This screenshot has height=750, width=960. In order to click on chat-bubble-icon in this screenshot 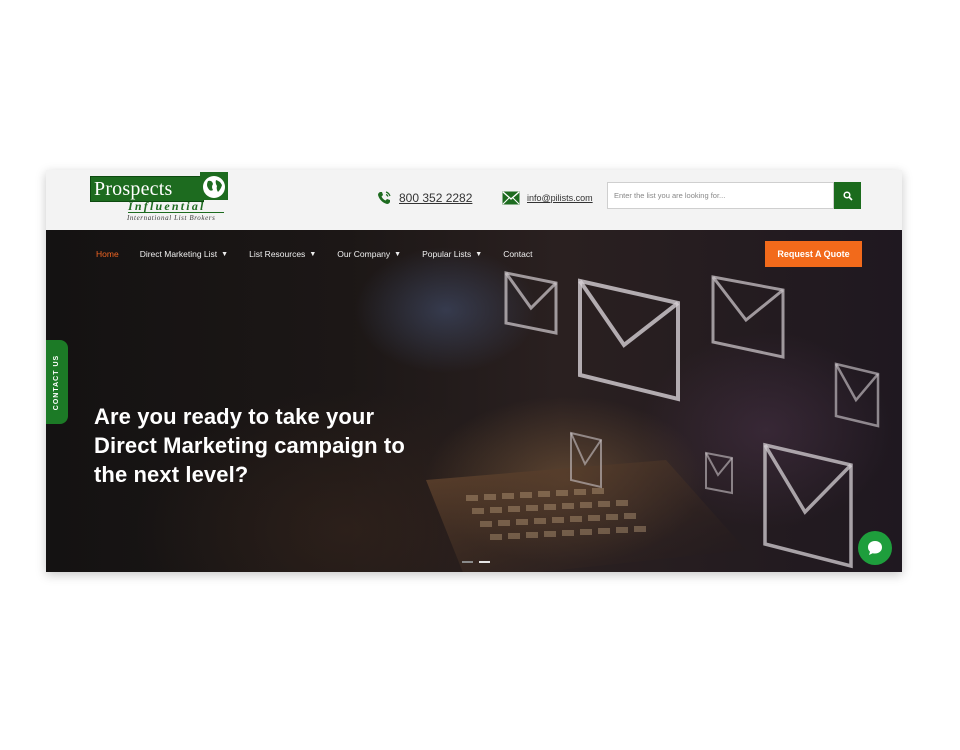, I will do `click(875, 548)`.